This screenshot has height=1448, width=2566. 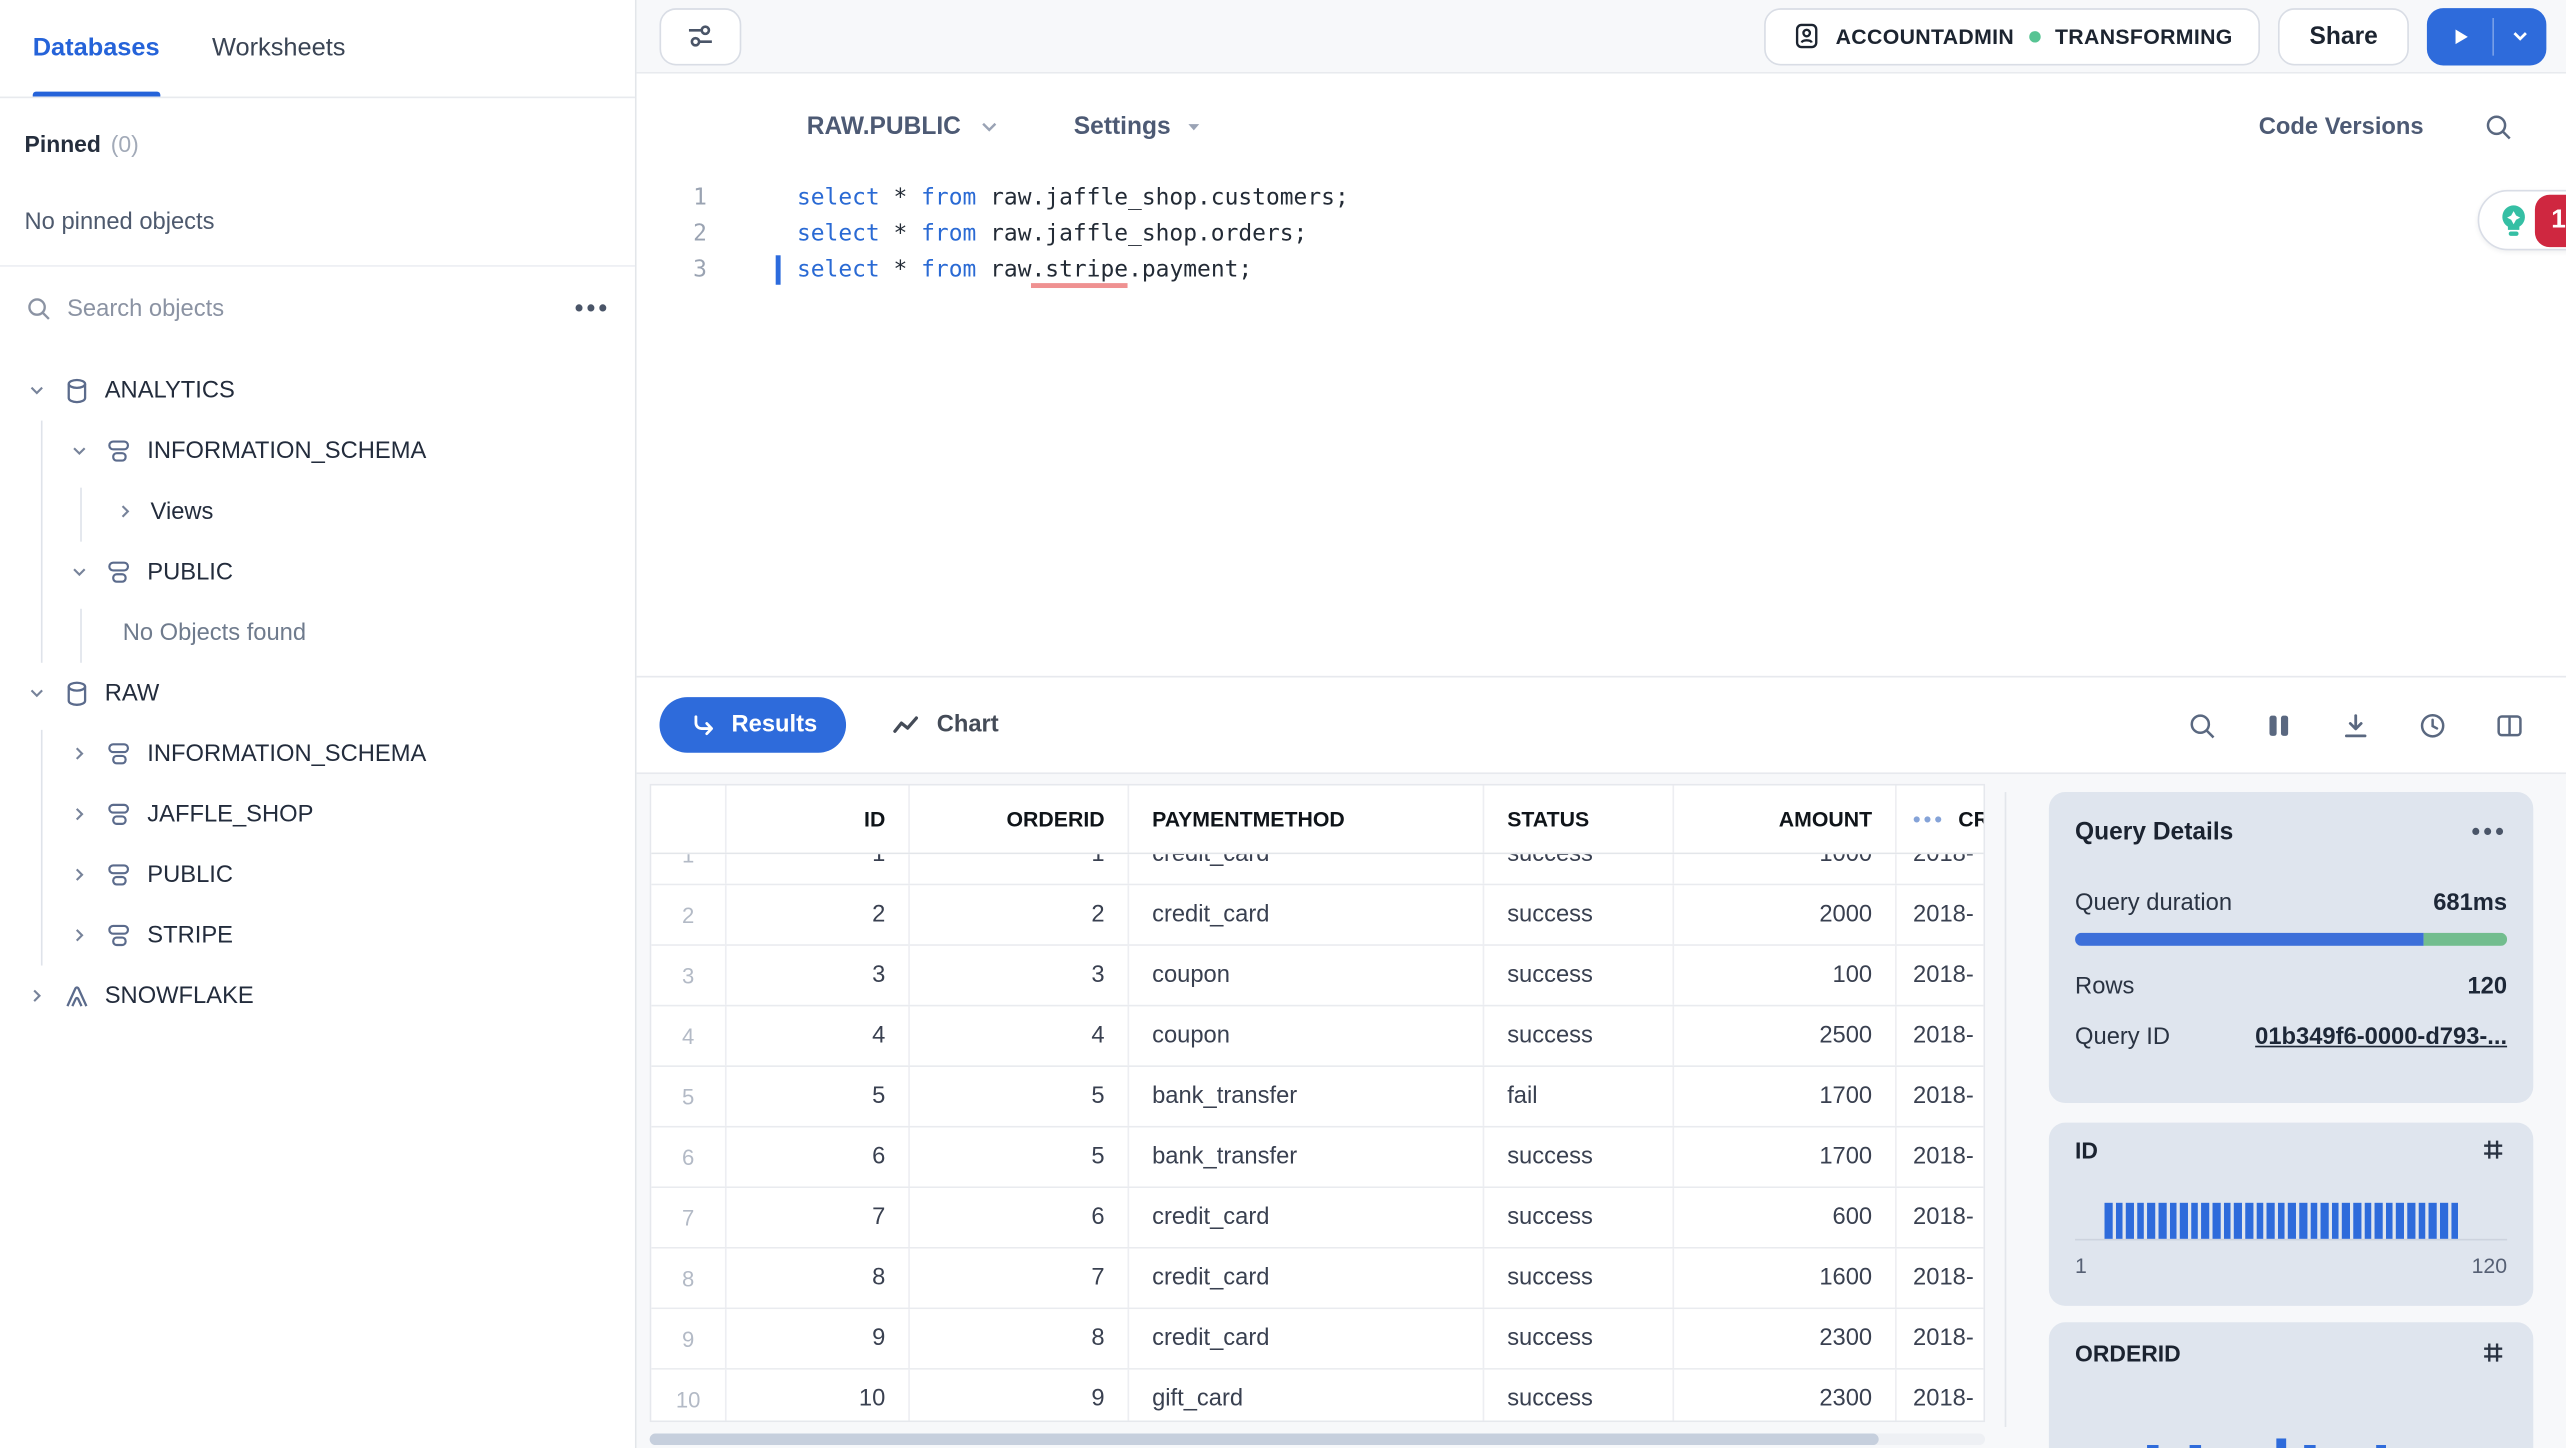 What do you see at coordinates (2459, 35) in the screenshot?
I see `run-button` at bounding box center [2459, 35].